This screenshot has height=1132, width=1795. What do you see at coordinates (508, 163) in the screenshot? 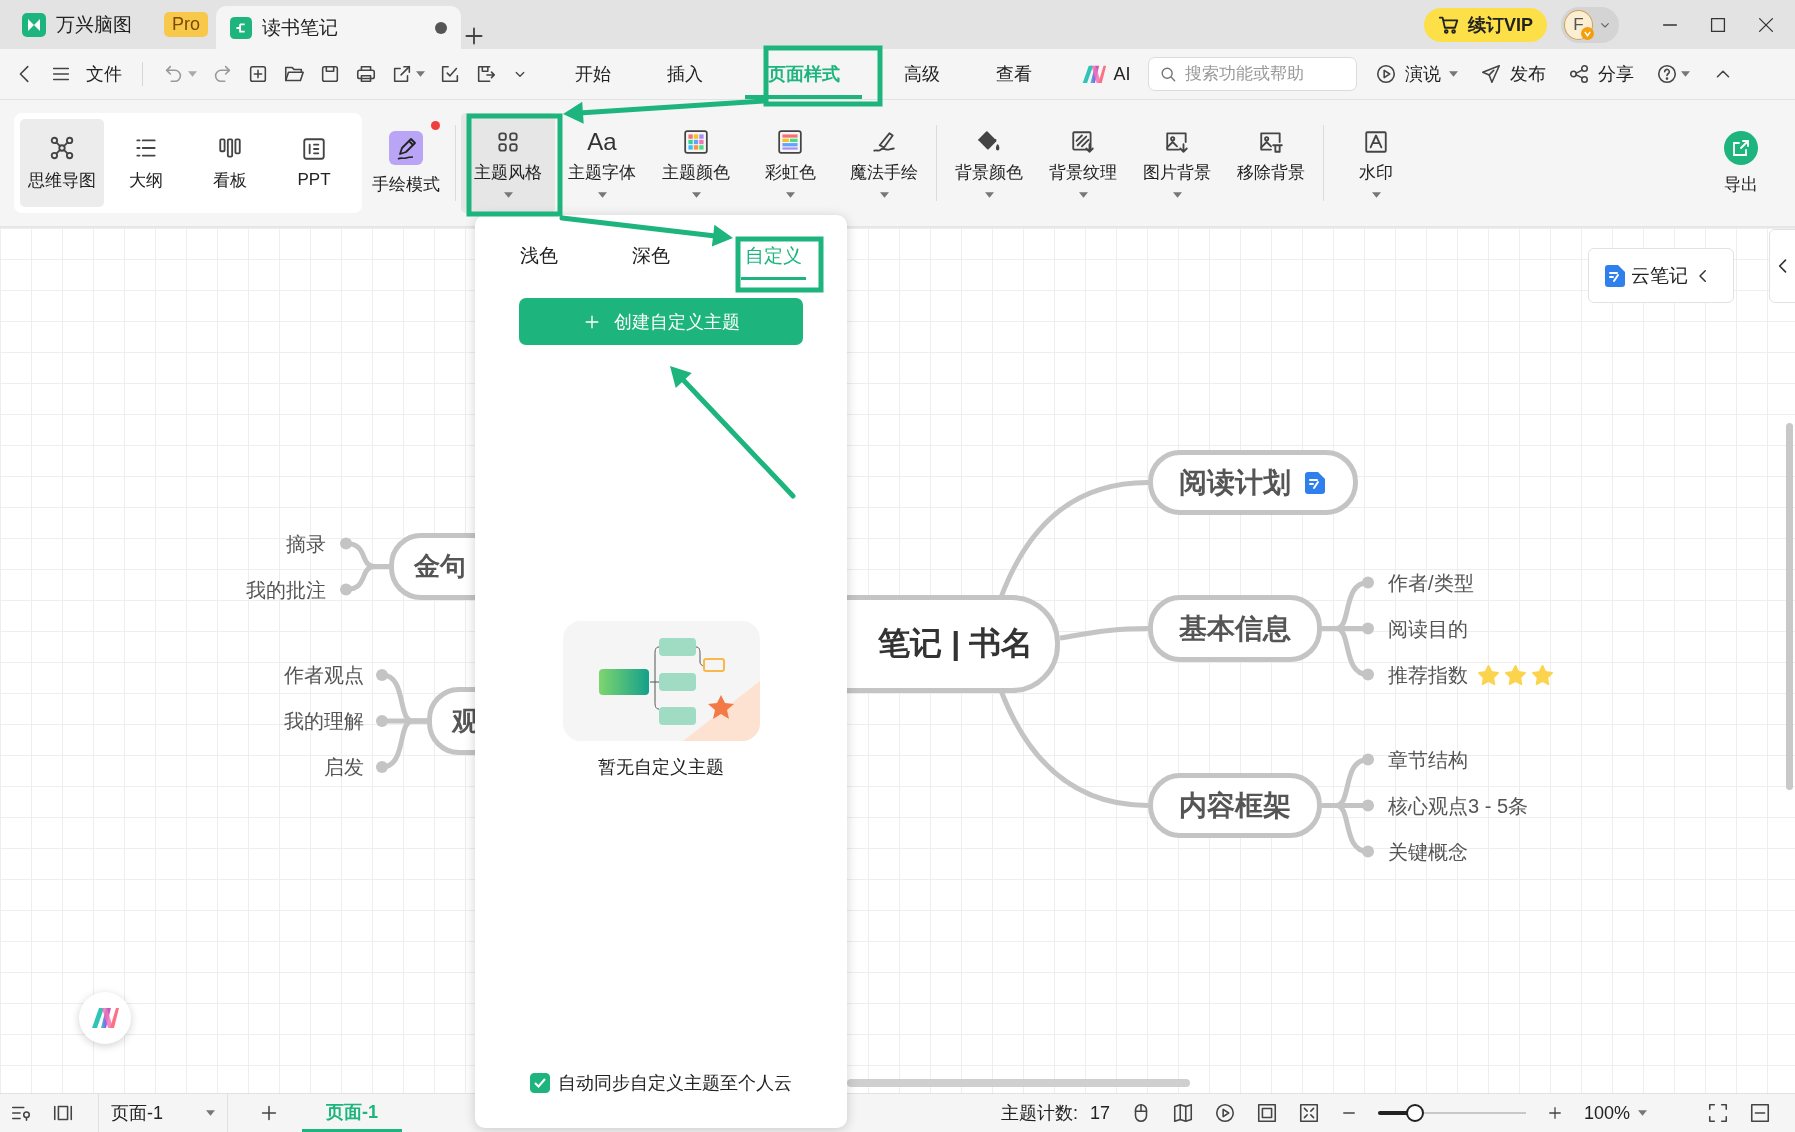
I see `ribbon-dropdown-button: 主题风格` at bounding box center [508, 163].